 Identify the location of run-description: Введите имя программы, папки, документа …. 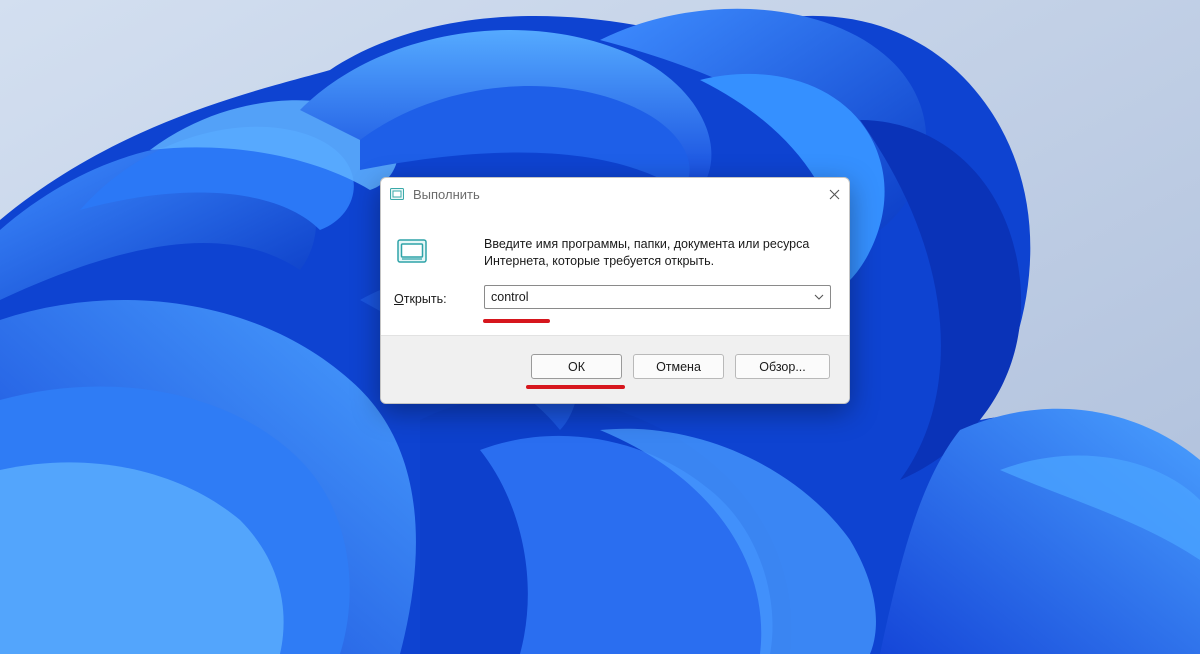
(659, 253).